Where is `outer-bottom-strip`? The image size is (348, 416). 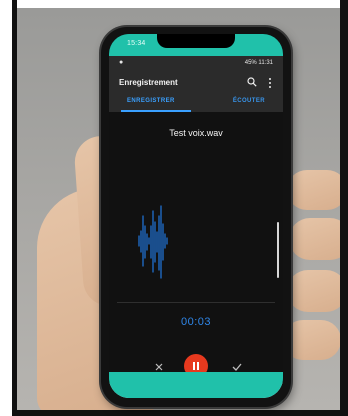 outer-bottom-strip is located at coordinates (196, 385).